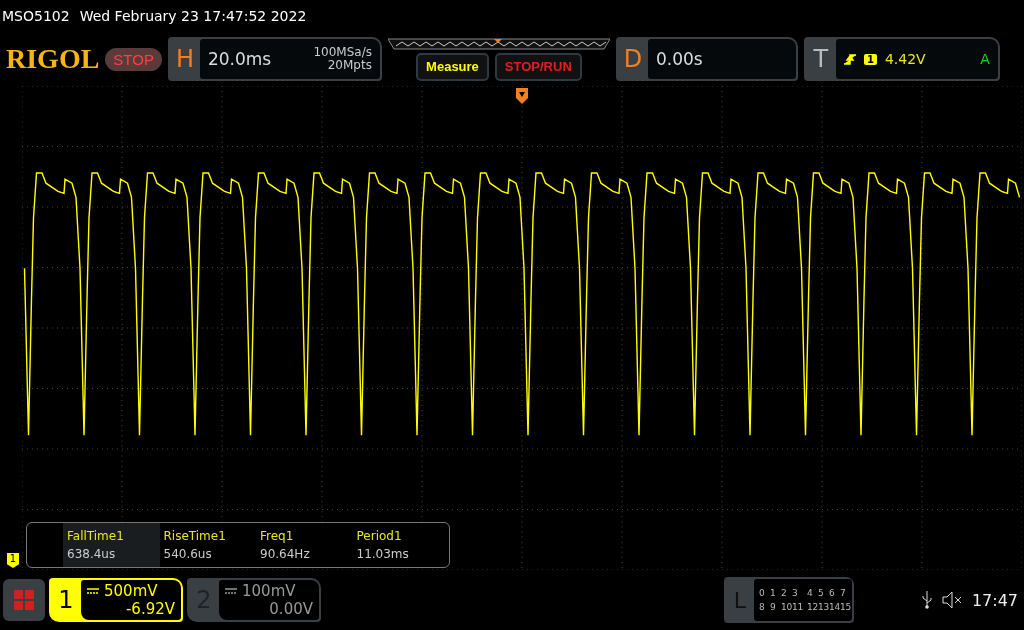 The width and height of the screenshot is (1024, 630). I want to click on run-state-badge: STOP, so click(133, 59).